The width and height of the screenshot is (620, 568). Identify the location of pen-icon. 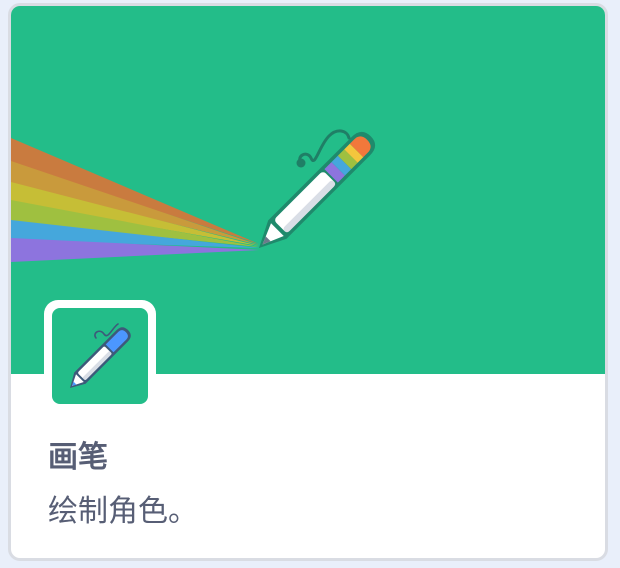
(100, 356).